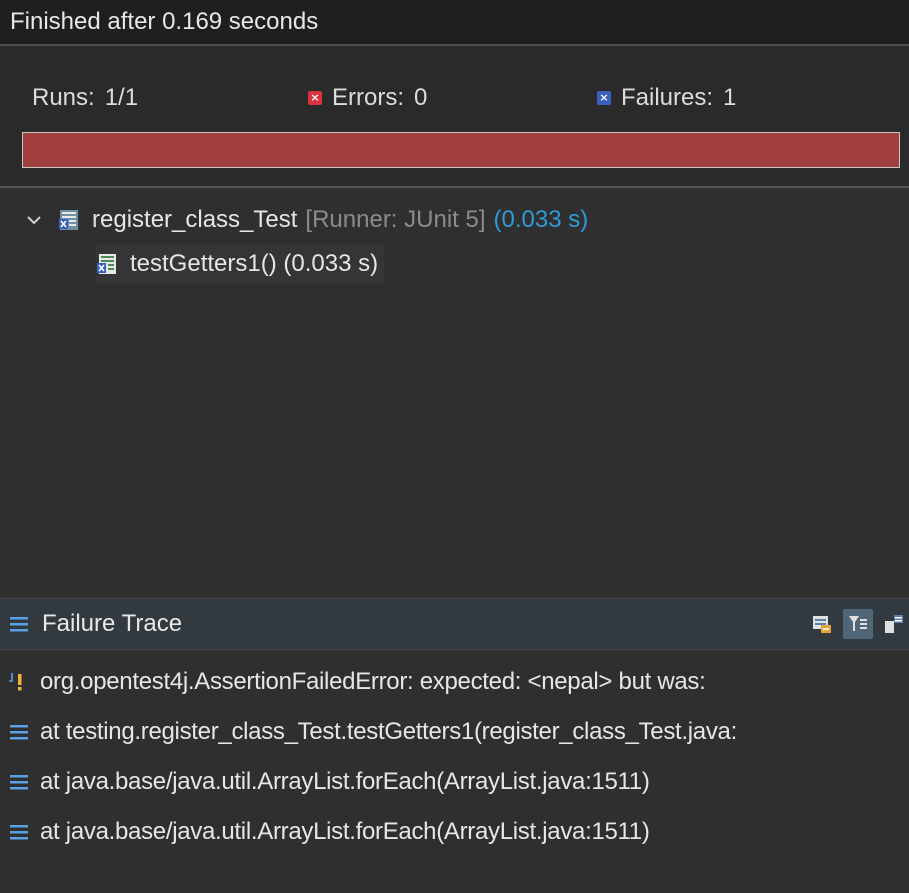 The image size is (909, 893). I want to click on chevron-down-icon, so click(34, 220).